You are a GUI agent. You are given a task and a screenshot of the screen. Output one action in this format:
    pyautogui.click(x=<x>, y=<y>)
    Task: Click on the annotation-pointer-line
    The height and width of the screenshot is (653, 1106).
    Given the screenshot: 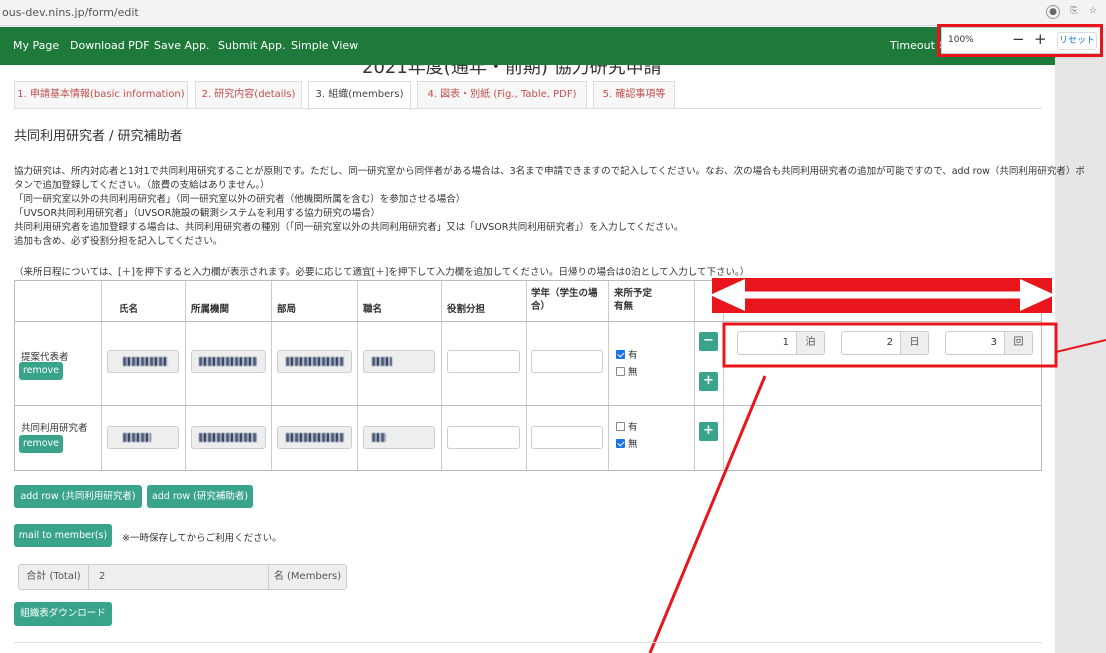 What is the action you would take?
    pyautogui.click(x=707, y=514)
    